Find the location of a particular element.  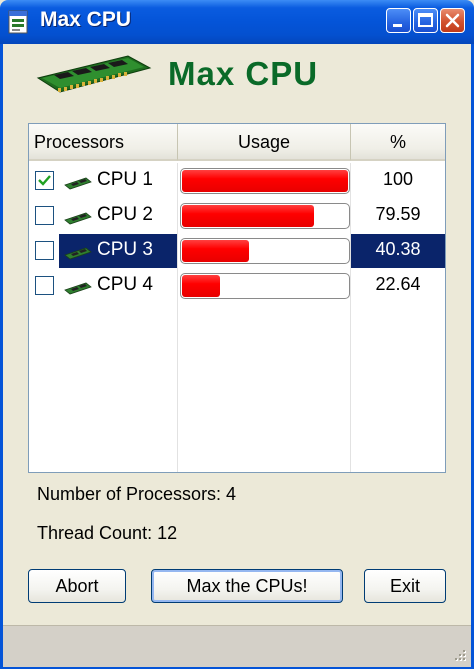

maximize-icon is located at coordinates (425, 20).